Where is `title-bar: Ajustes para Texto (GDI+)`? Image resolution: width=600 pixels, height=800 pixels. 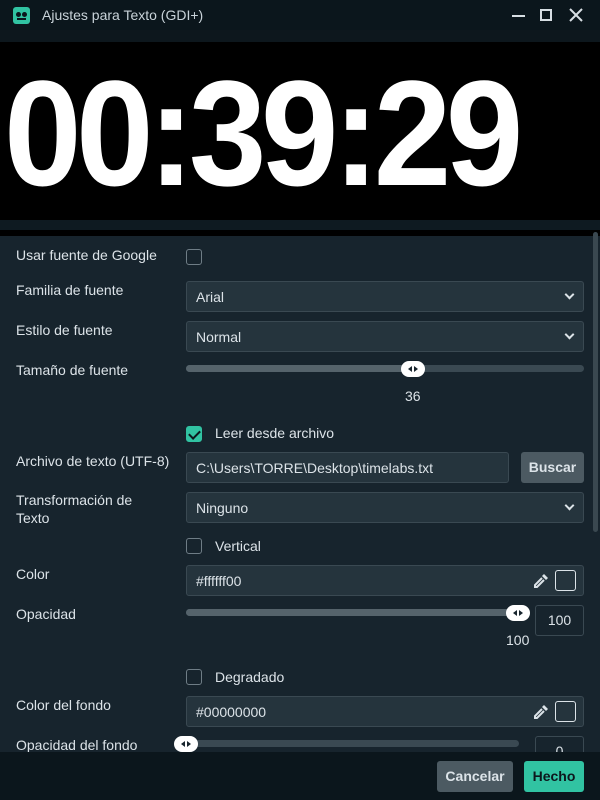 title-bar: Ajustes para Texto (GDI+) is located at coordinates (300, 15).